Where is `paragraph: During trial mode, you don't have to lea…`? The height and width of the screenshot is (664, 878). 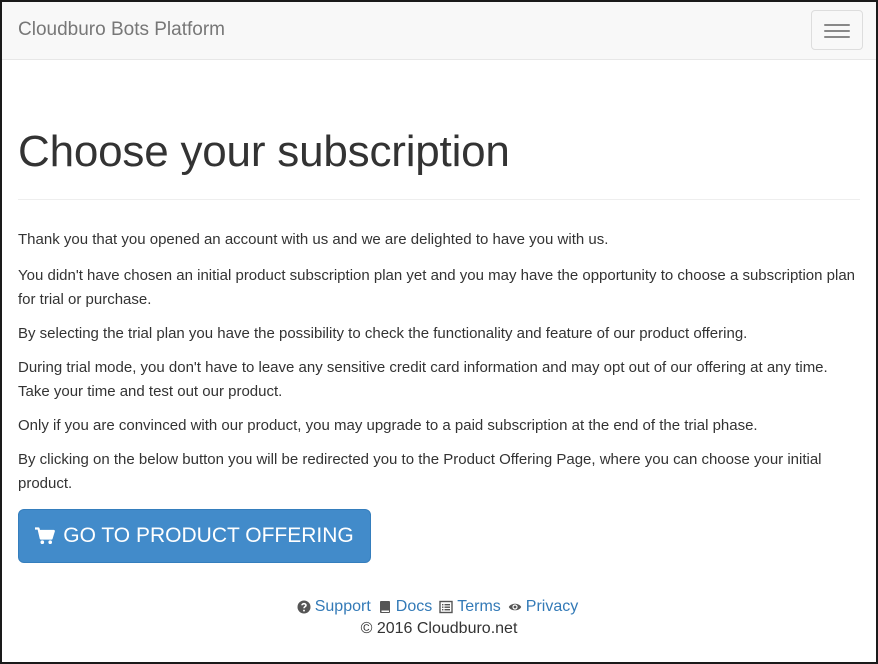
paragraph: During trial mode, you don't have to lea… is located at coordinates (423, 379).